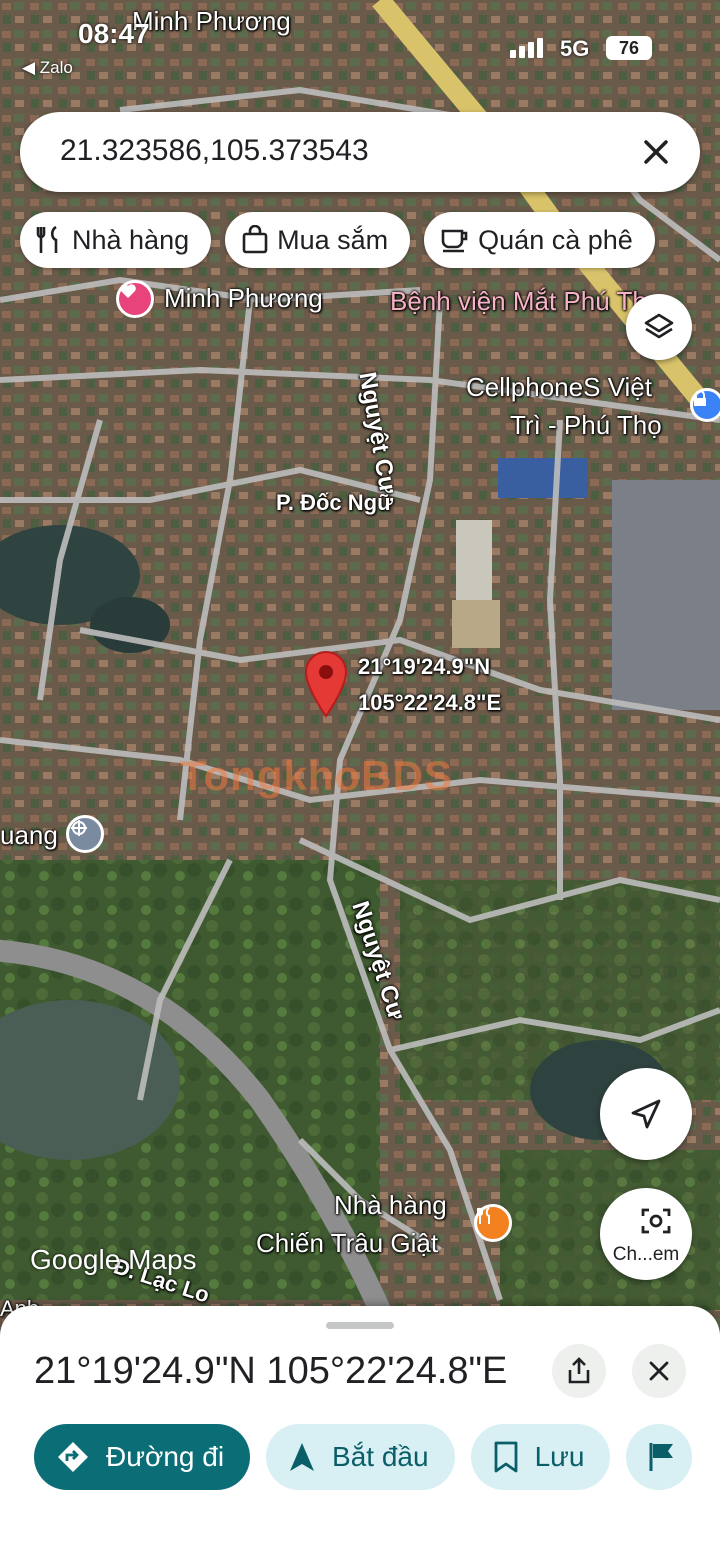 The image size is (720, 1560). Describe the element at coordinates (430, 702) in the screenshot. I see `pin-longitude: 105°22'24.8"E` at that location.